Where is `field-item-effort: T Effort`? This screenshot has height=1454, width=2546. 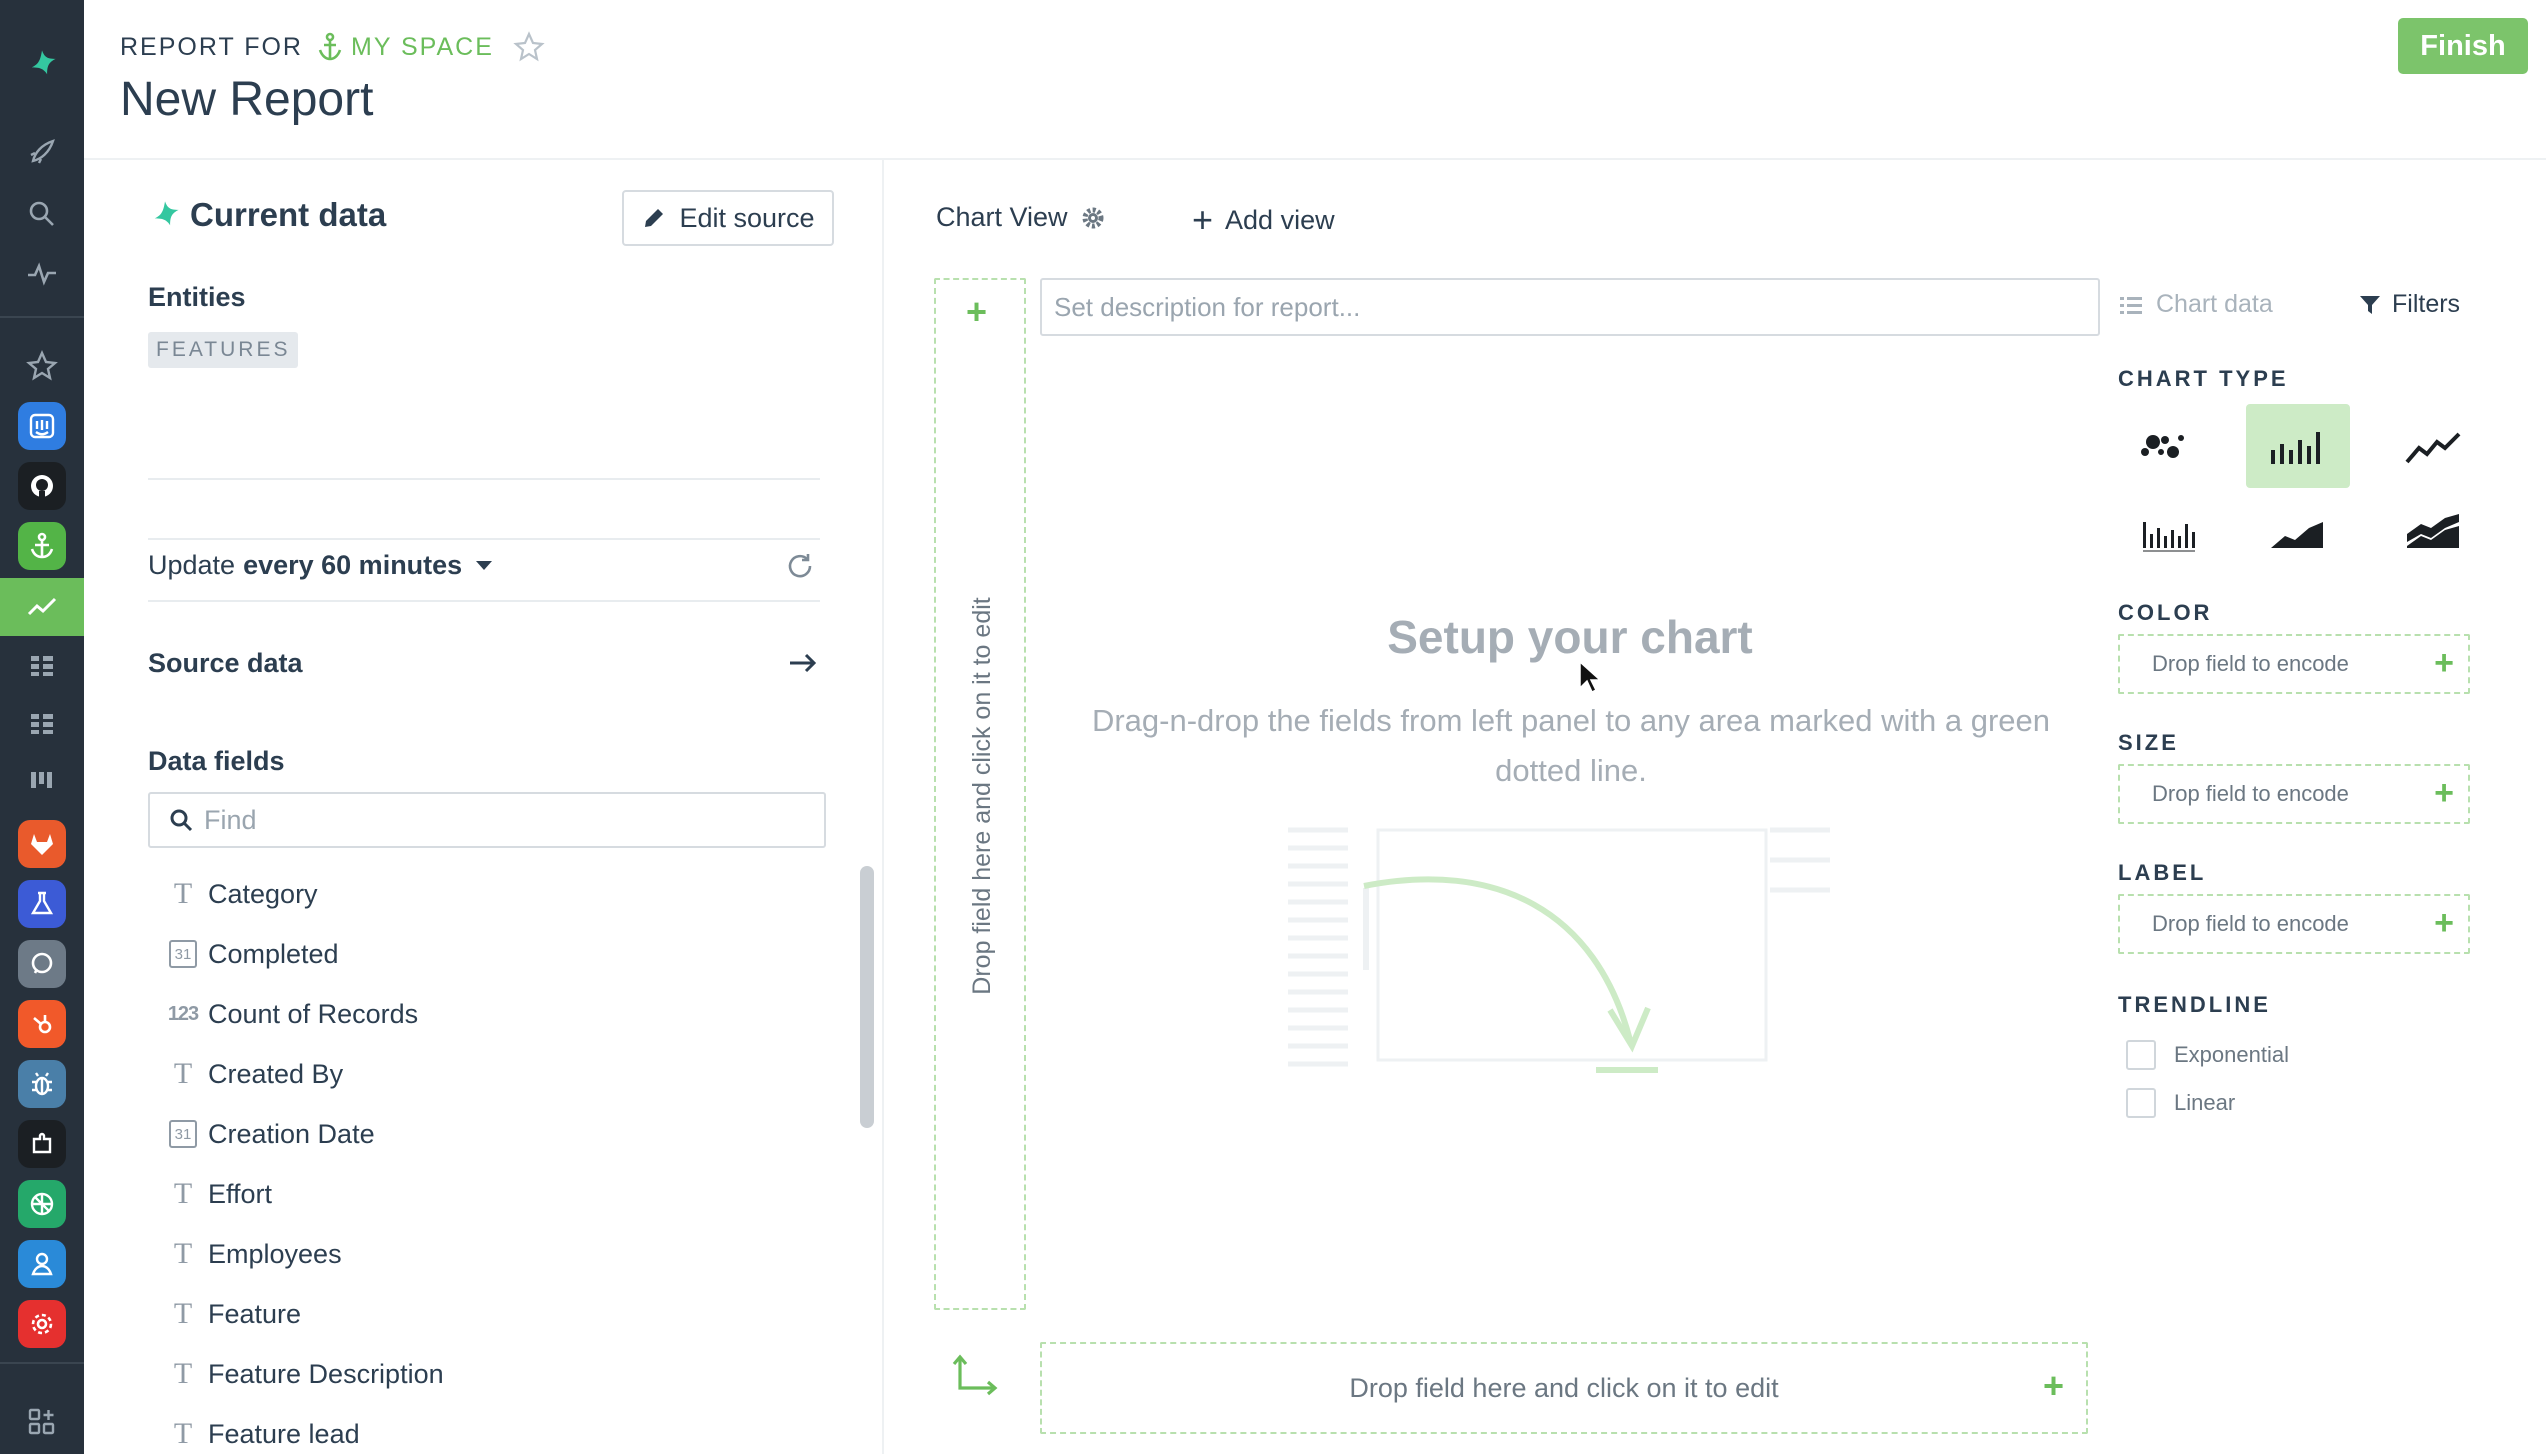
field-item-effort: T Effort is located at coordinates (484, 1194).